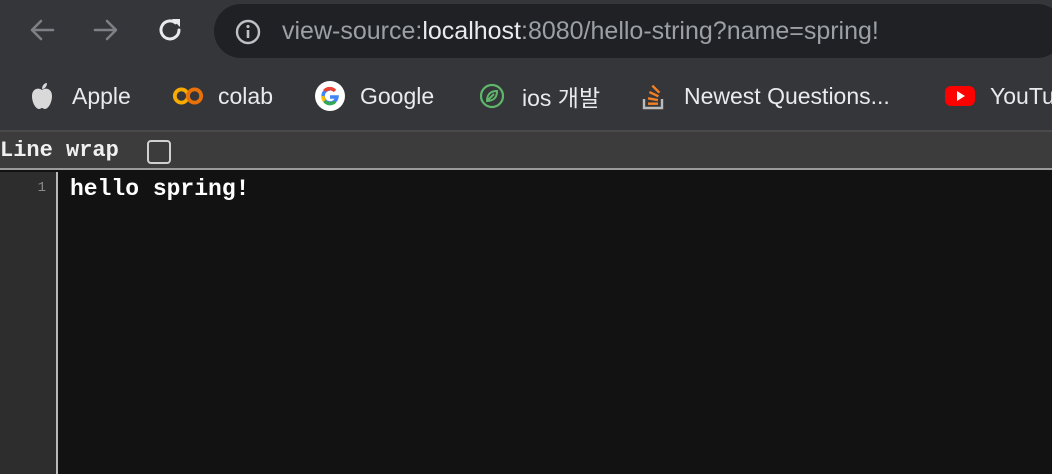 The image size is (1052, 474). What do you see at coordinates (188, 96) in the screenshot?
I see `colab-icon` at bounding box center [188, 96].